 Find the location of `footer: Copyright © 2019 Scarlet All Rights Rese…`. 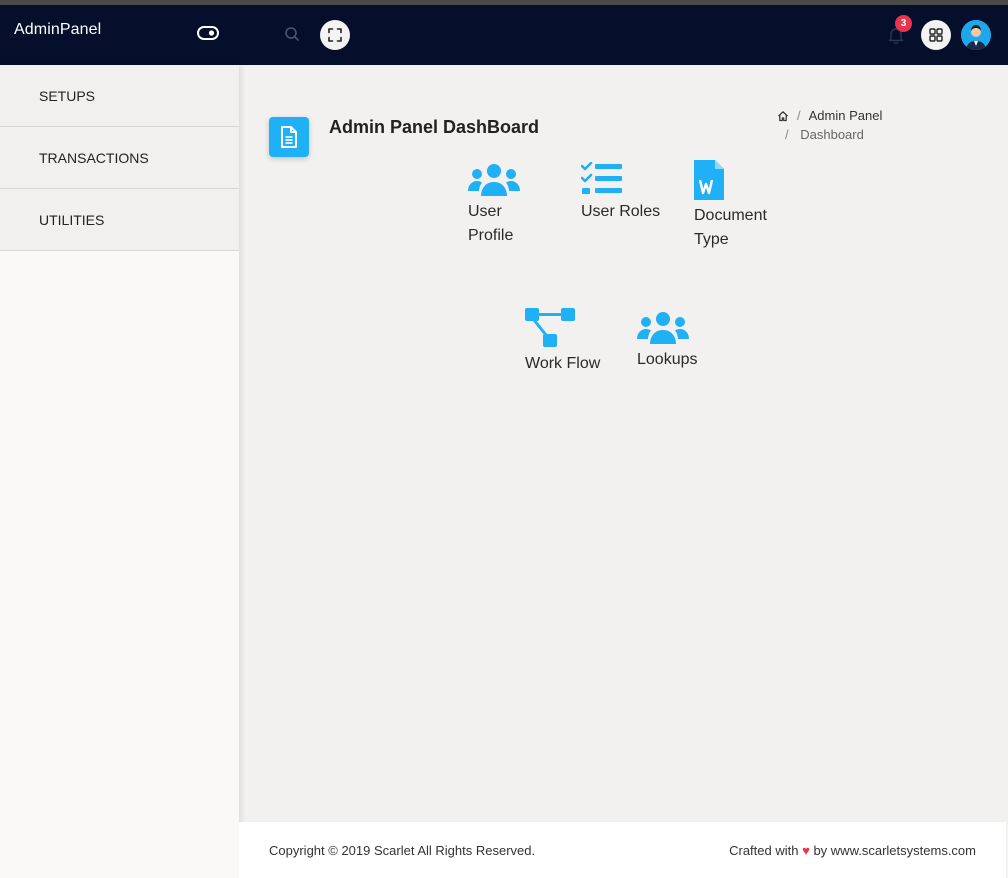

footer: Copyright © 2019 Scarlet All Rights Rese… is located at coordinates (622, 850).